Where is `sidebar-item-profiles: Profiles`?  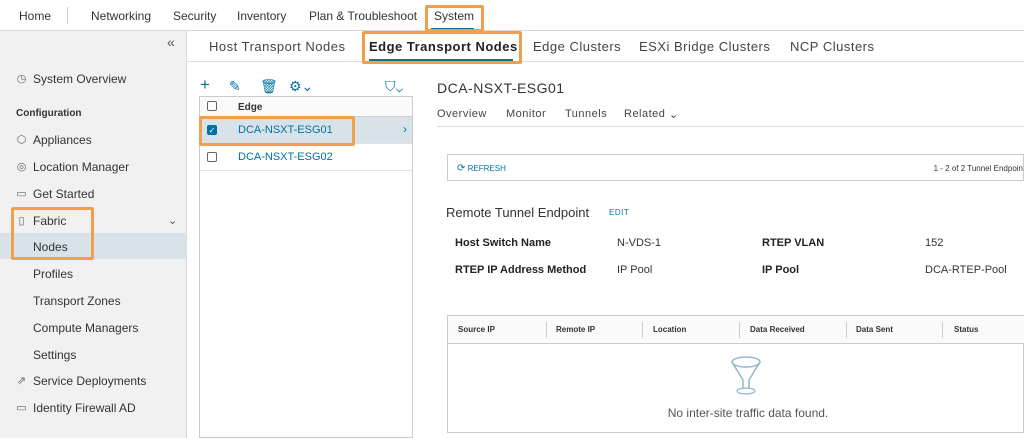
sidebar-item-profiles: Profiles is located at coordinates (53, 274).